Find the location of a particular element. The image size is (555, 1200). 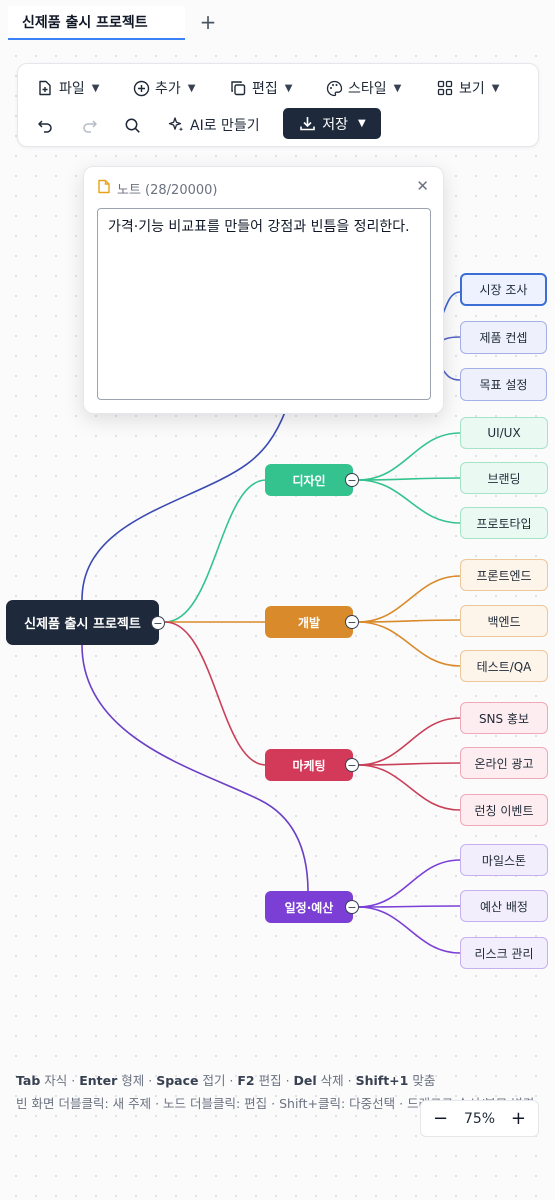

leaf-label: 리스크 관리 is located at coordinates (504, 953).